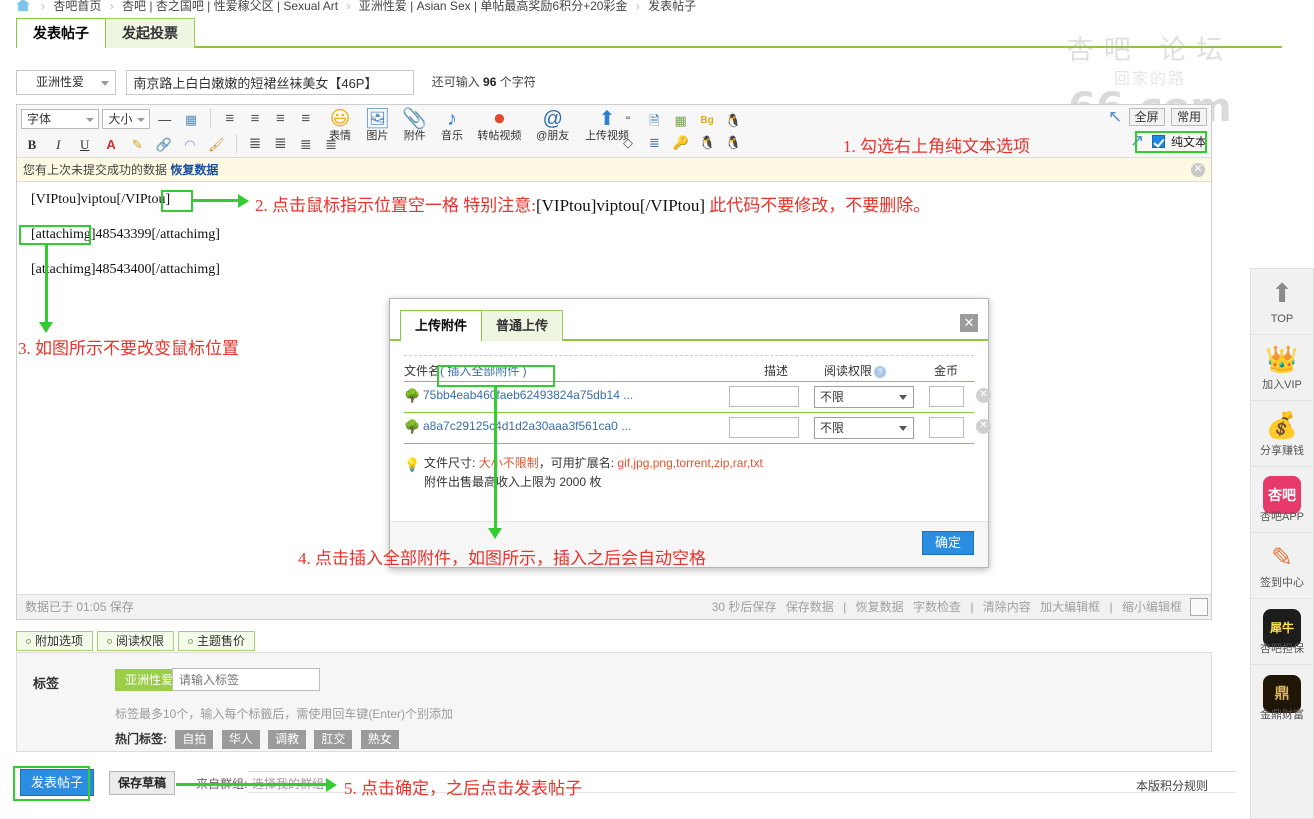  Describe the element at coordinates (483, 371) in the screenshot. I see `insert-all-attachments-link: ( 插入全部附件 )` at that location.